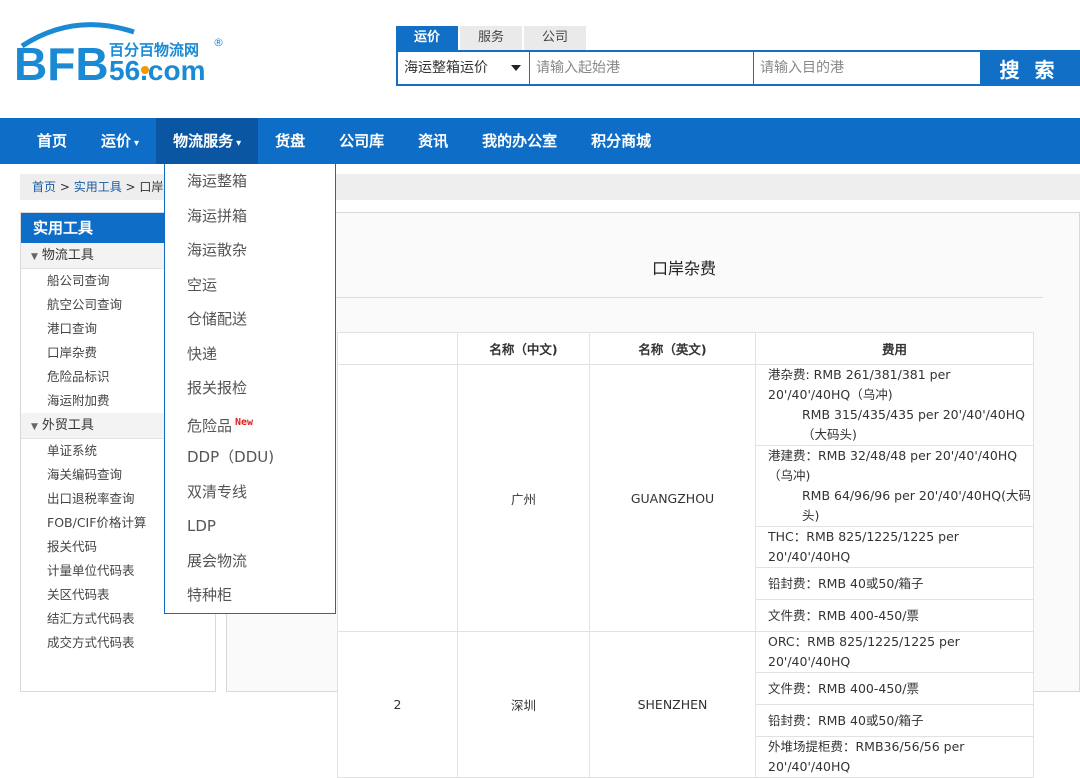 The width and height of the screenshot is (1080, 778). I want to click on nav-item-logistics-services: 物流服务 ▾, so click(207, 141).